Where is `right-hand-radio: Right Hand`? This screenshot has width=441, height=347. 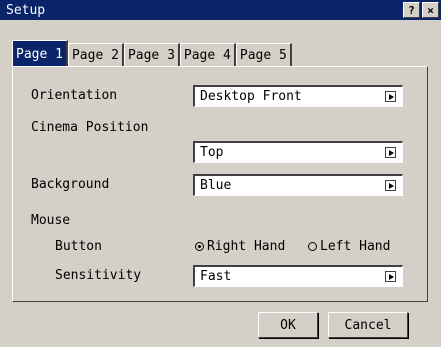
right-hand-radio: Right Hand is located at coordinates (240, 246).